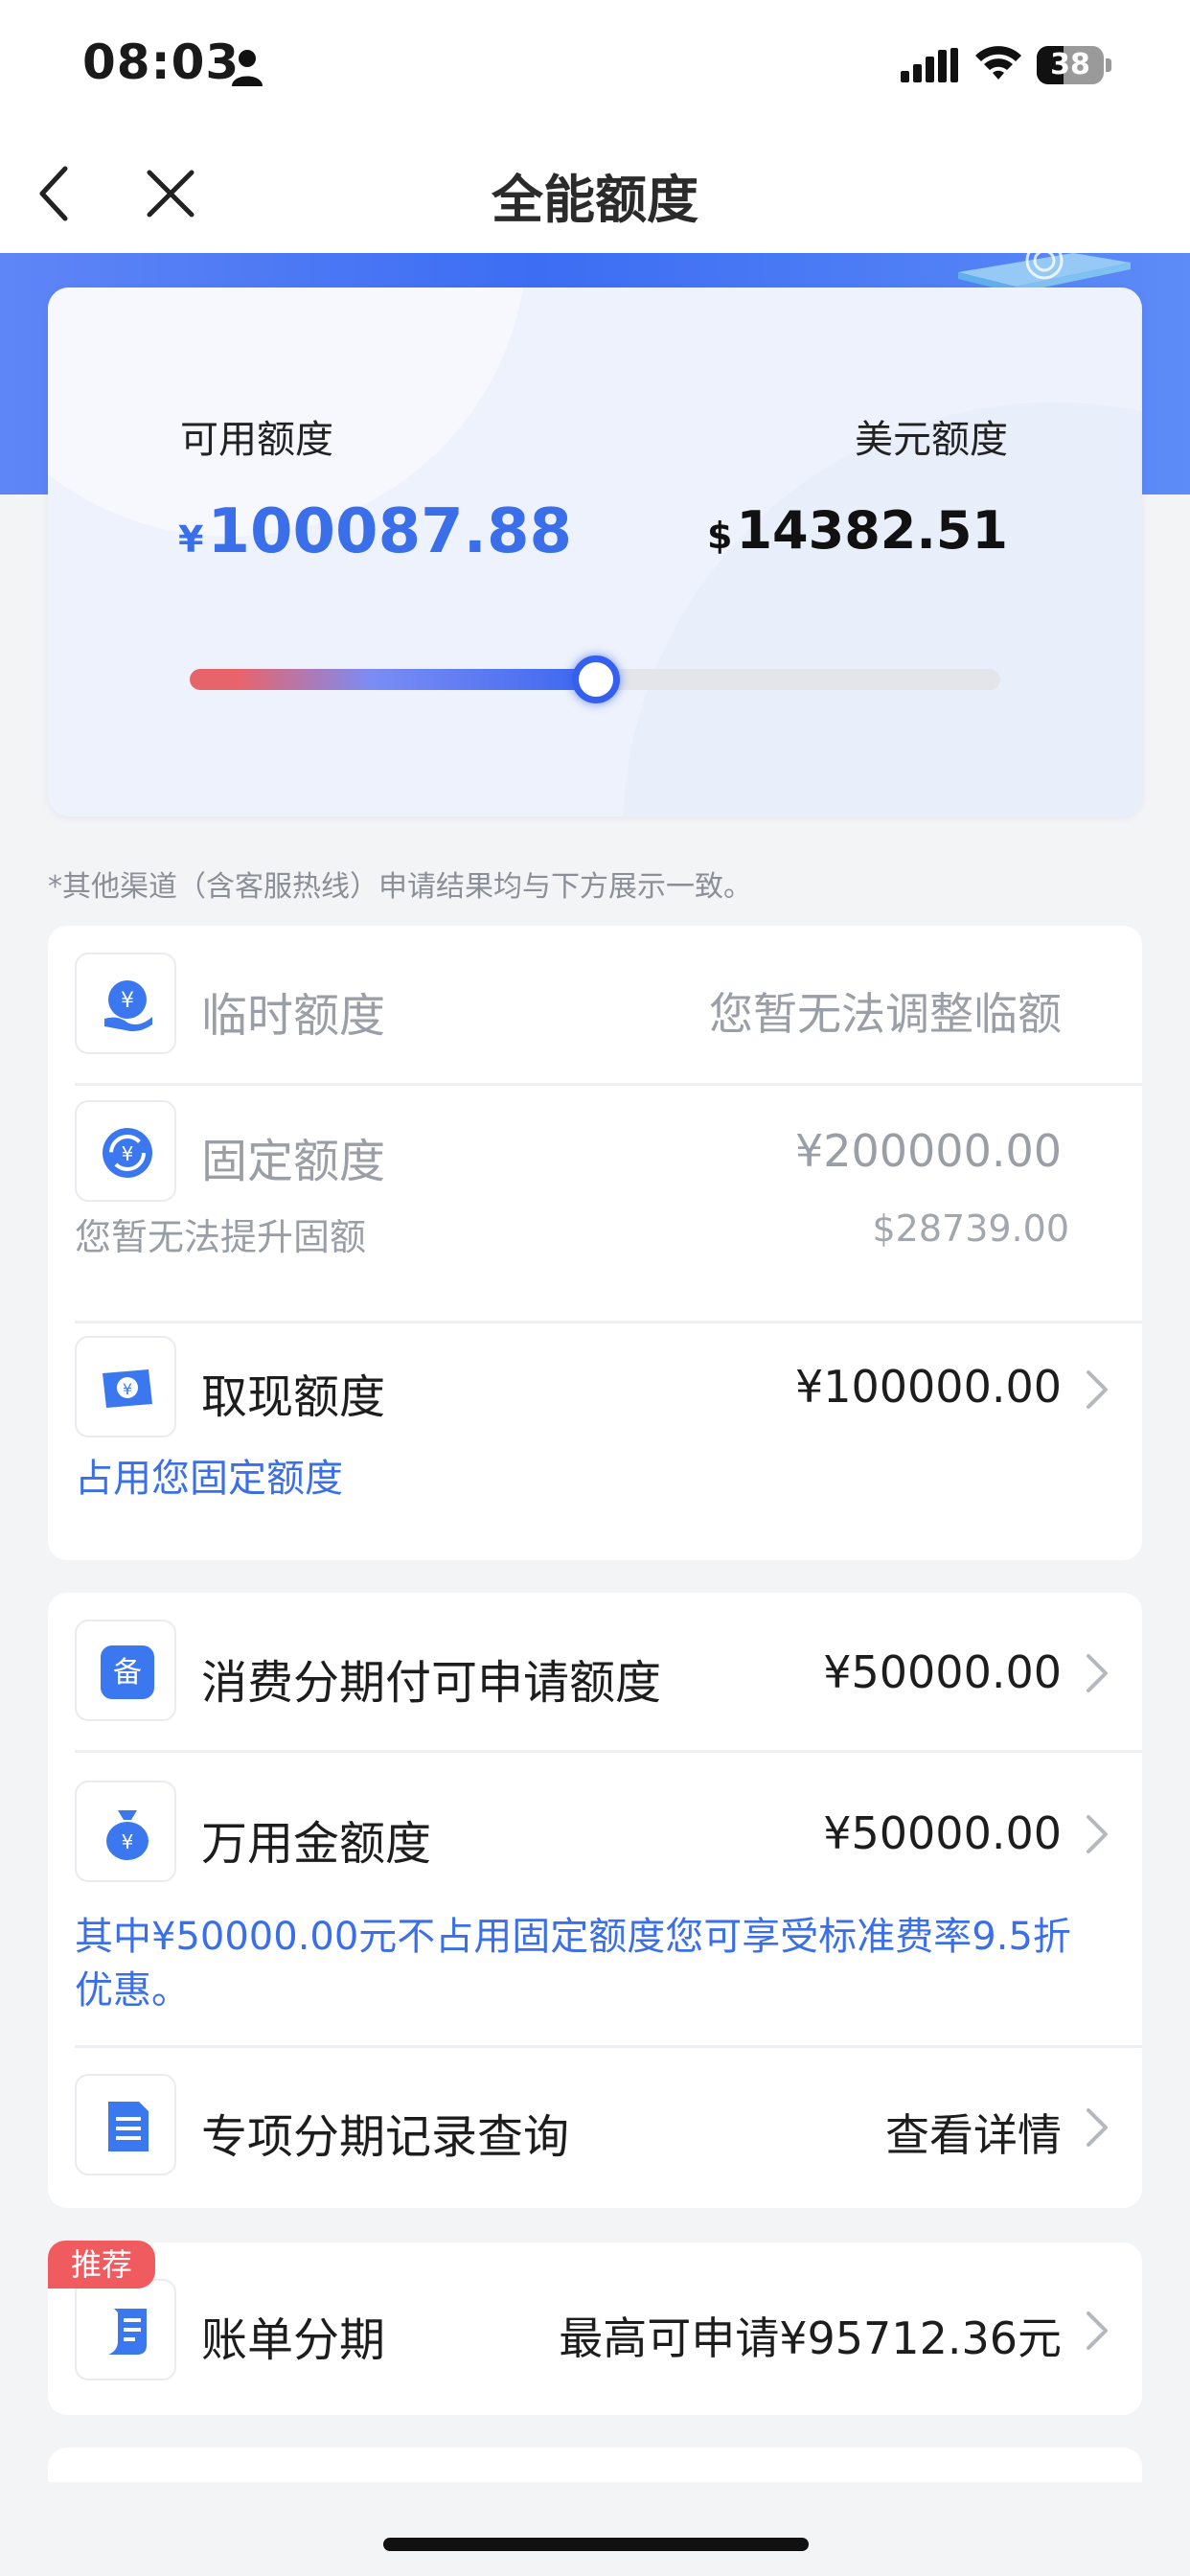 Image resolution: width=1190 pixels, height=2576 pixels. What do you see at coordinates (974, 2133) in the screenshot?
I see `special-installment-link: 查看详情` at bounding box center [974, 2133].